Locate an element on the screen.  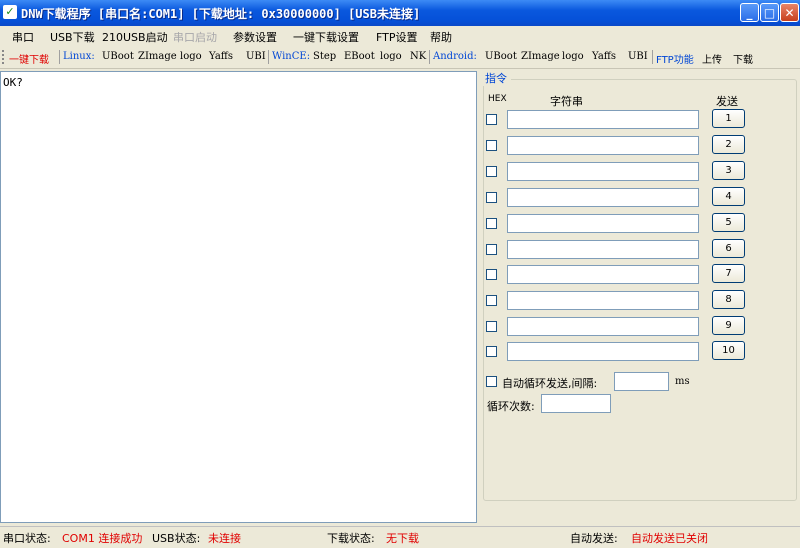
menu-parameters: 参数设置 is located at coordinates (255, 37).